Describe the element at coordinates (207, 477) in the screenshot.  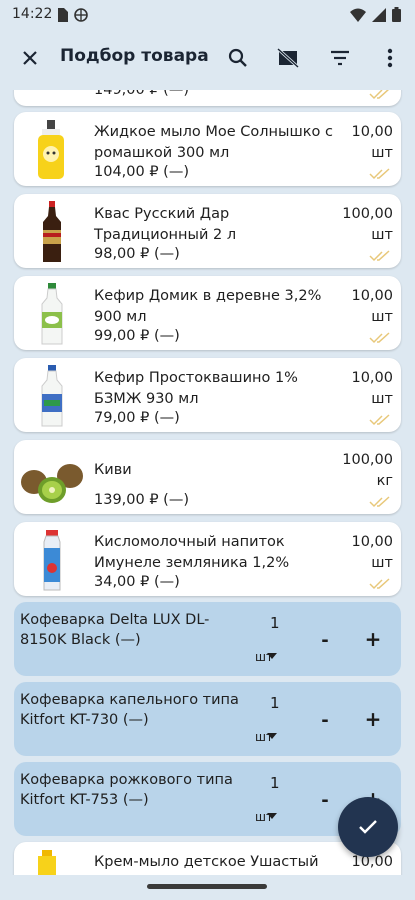
I see `product-card: Киви 139,00 ₽ (—) 100,00 кг` at that location.